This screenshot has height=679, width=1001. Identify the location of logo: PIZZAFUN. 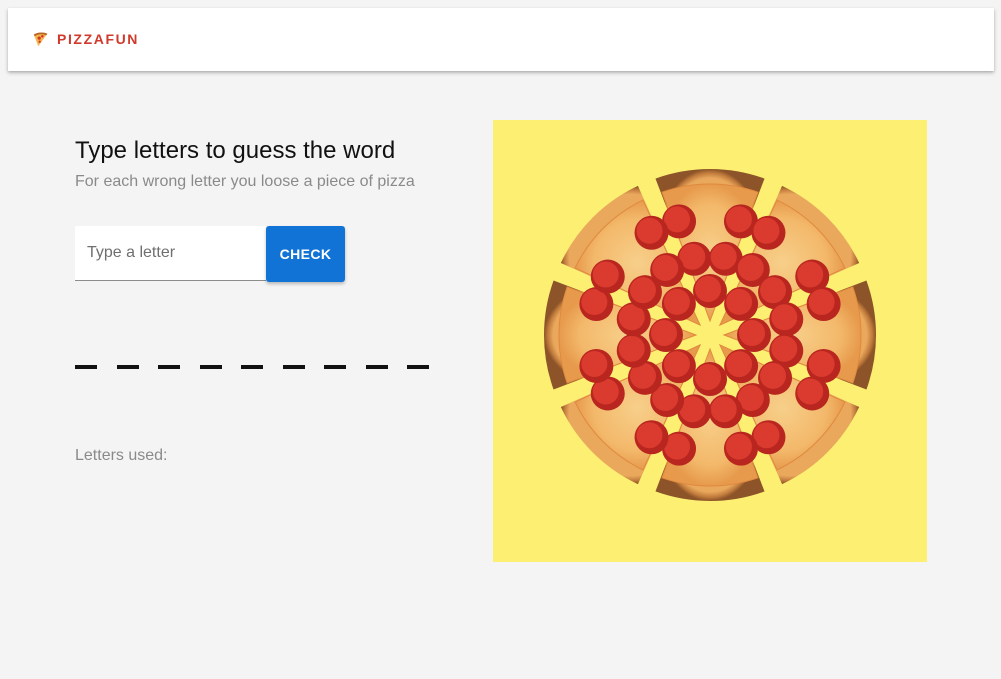
(85, 39).